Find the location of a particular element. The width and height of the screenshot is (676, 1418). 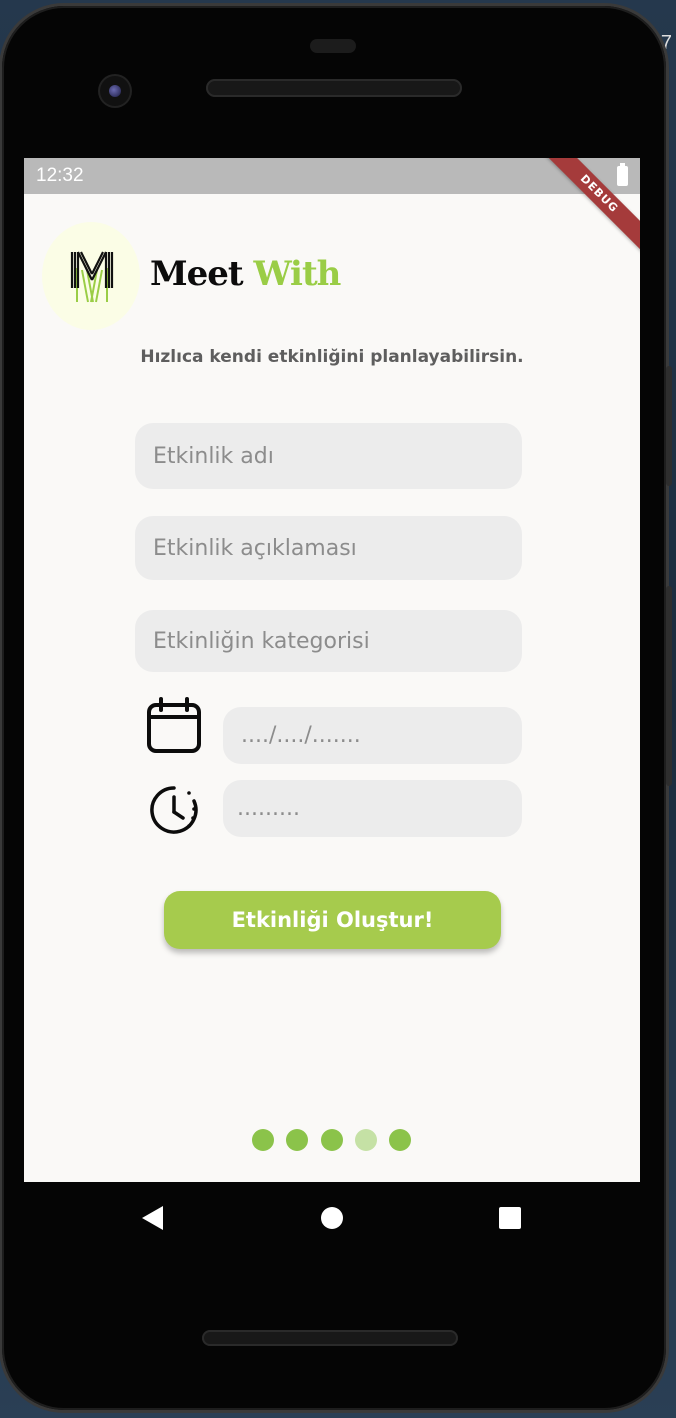

logo-m-icon is located at coordinates (92, 277).